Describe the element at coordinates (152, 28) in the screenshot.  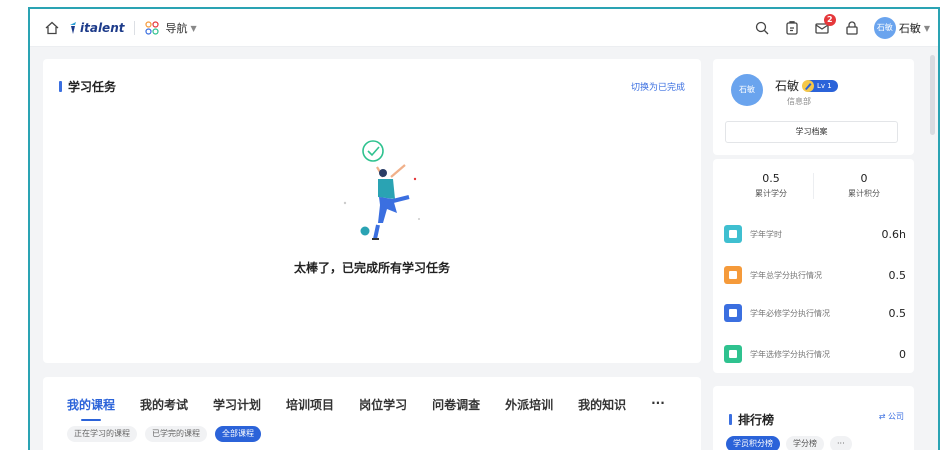
I see `nav-grid-icon` at that location.